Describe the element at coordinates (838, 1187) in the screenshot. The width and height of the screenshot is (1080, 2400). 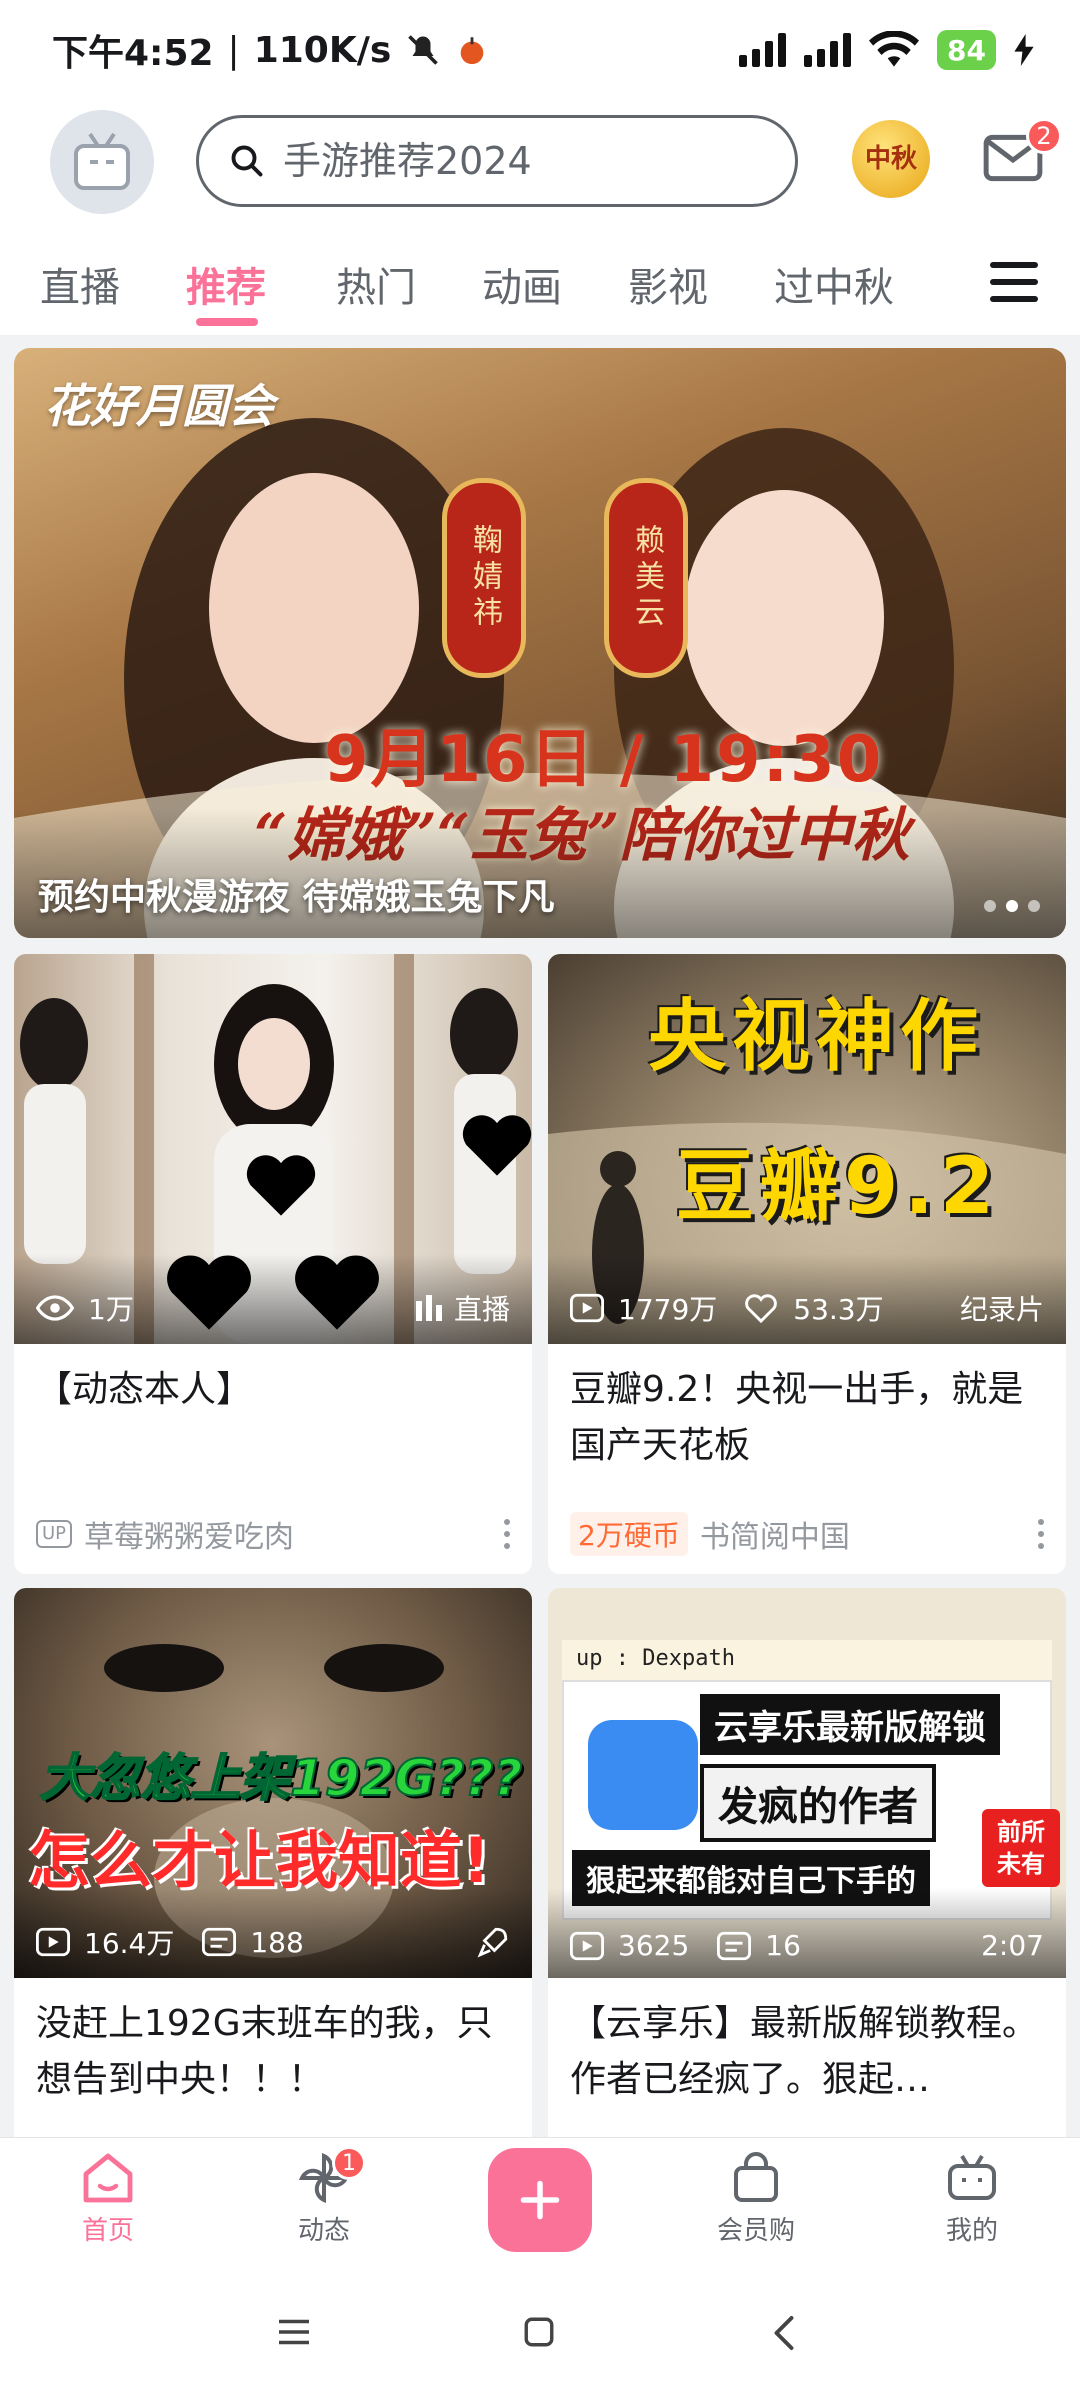
I see `thumbnail-rating: 豆瓣9.2` at that location.